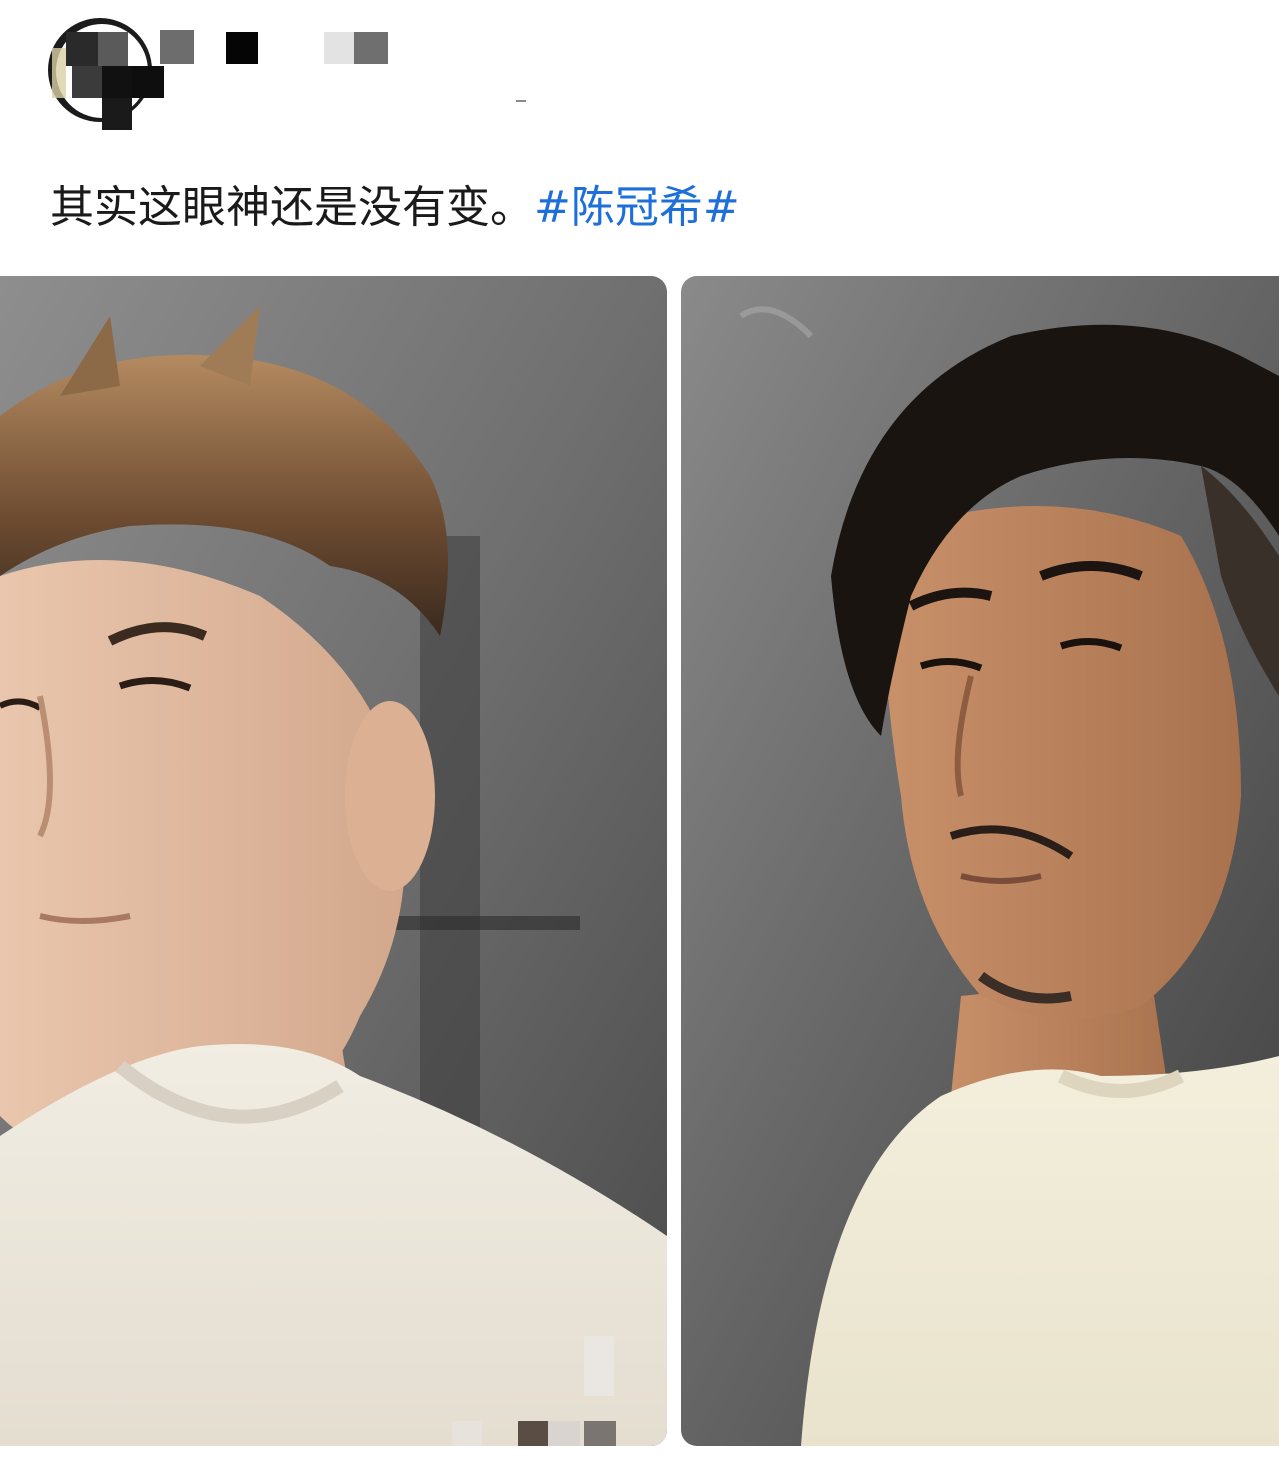 Image resolution: width=1279 pixels, height=1472 pixels. What do you see at coordinates (292, 207) in the screenshot?
I see `post-body-text: 其实这眼神还是没有变。` at bounding box center [292, 207].